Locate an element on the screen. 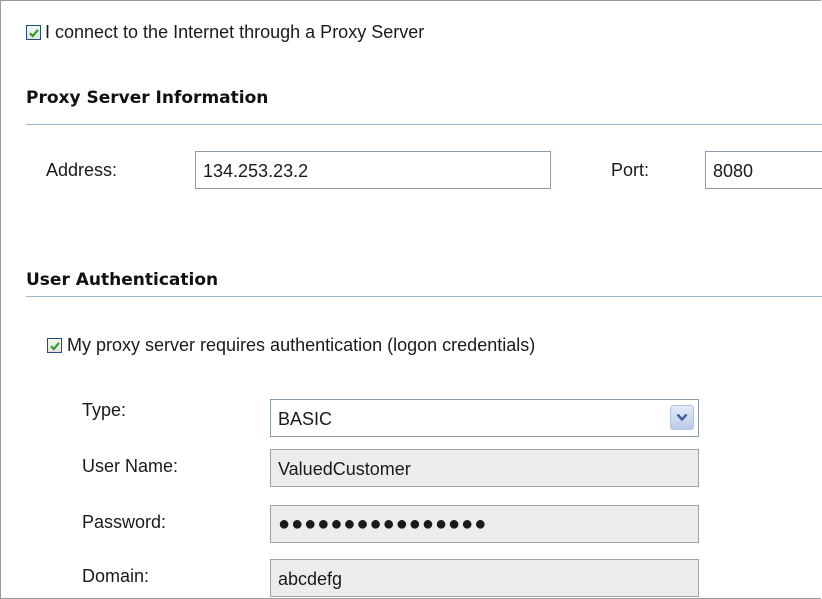 Image resolution: width=822 pixels, height=599 pixels. port-input: 8080 is located at coordinates (763, 170).